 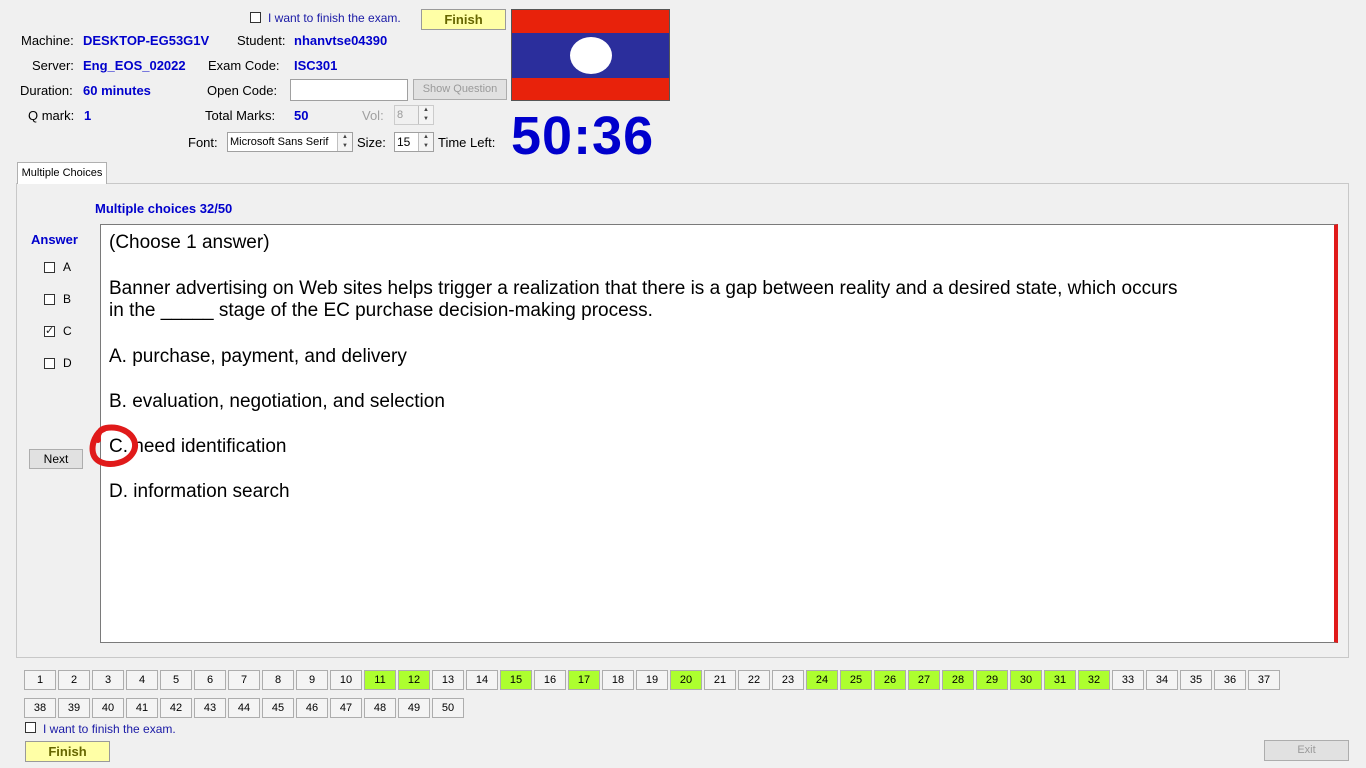 What do you see at coordinates (67, 363) in the screenshot?
I see `answer-d-label: D` at bounding box center [67, 363].